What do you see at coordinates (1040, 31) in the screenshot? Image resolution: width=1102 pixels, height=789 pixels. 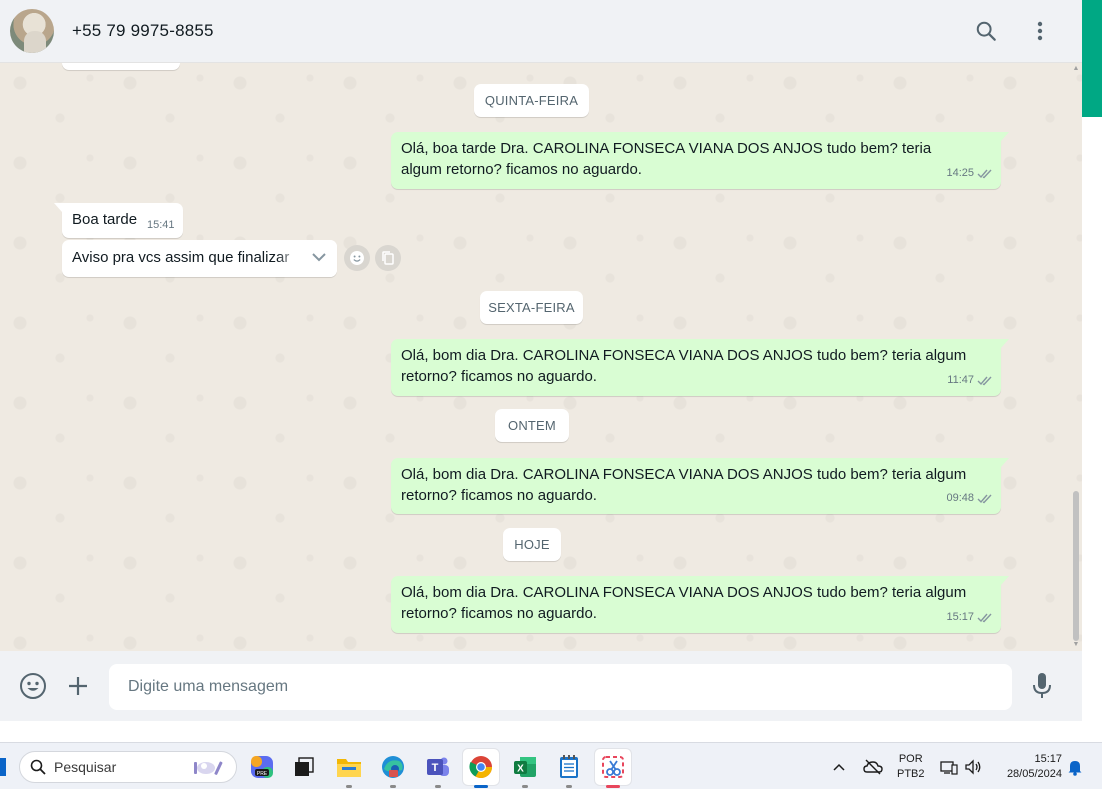 I see `menu-icon` at bounding box center [1040, 31].